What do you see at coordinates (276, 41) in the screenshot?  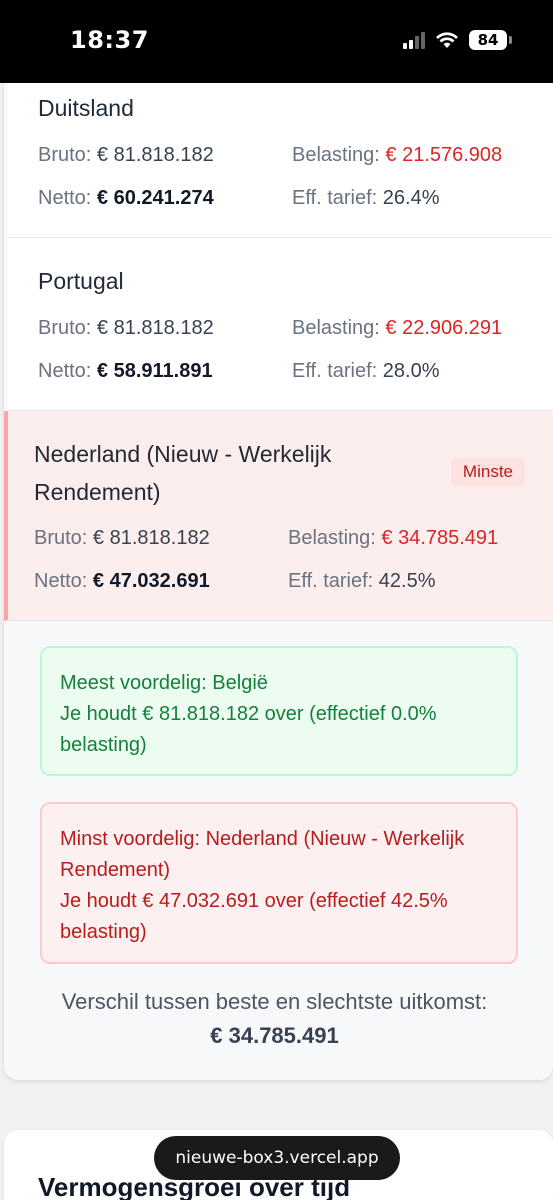 I see `status-bar: 18:37 84` at bounding box center [276, 41].